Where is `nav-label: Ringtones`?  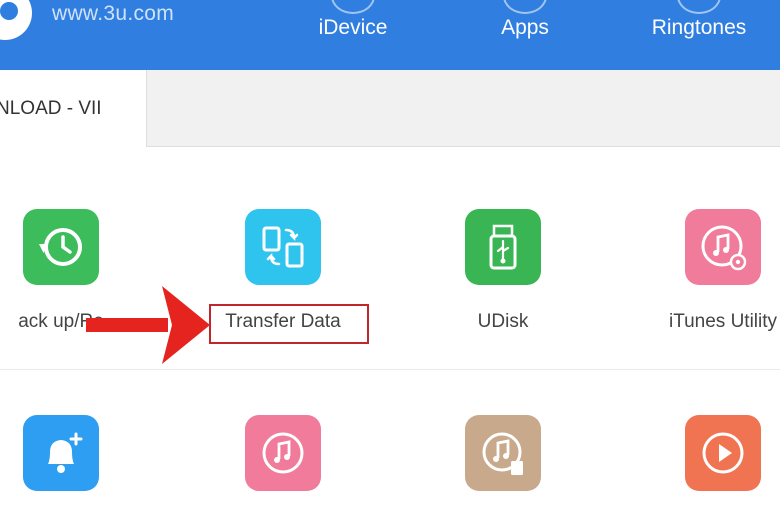
nav-label: Ringtones is located at coordinates (699, 27).